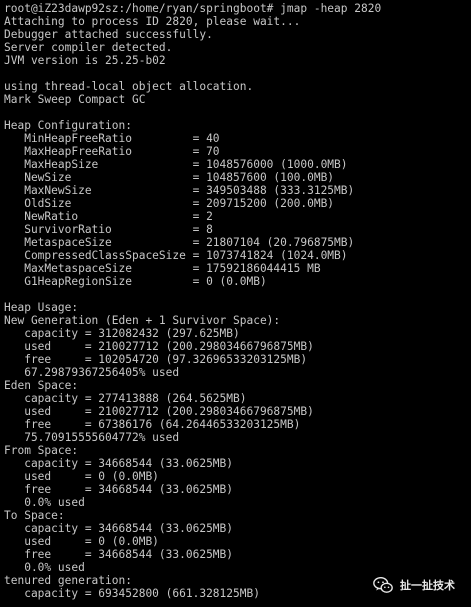 This screenshot has width=471, height=607. Describe the element at coordinates (92, 437) in the screenshot. I see `usage-percent: 75.70915555604772% used` at that location.